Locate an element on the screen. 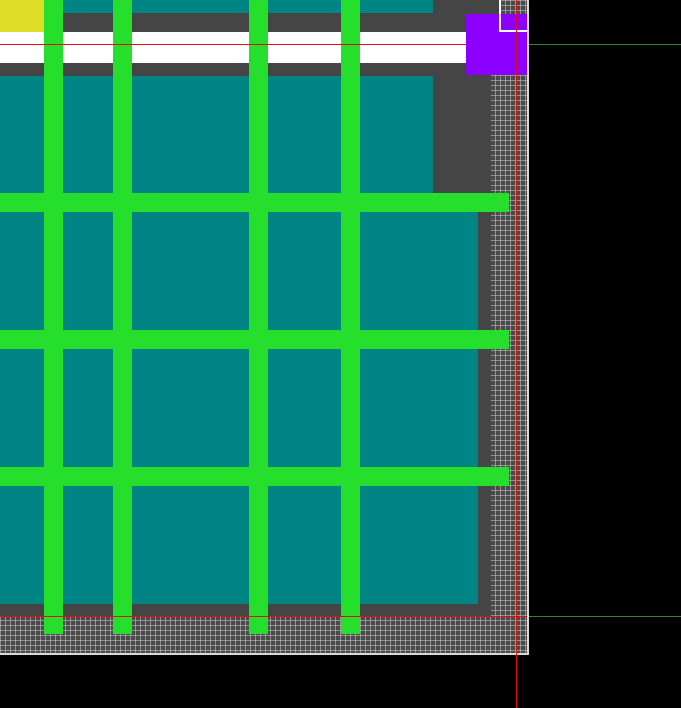 Image resolution: width=681 pixels, height=708 pixels. board-edge-bottom is located at coordinates (264, 654).